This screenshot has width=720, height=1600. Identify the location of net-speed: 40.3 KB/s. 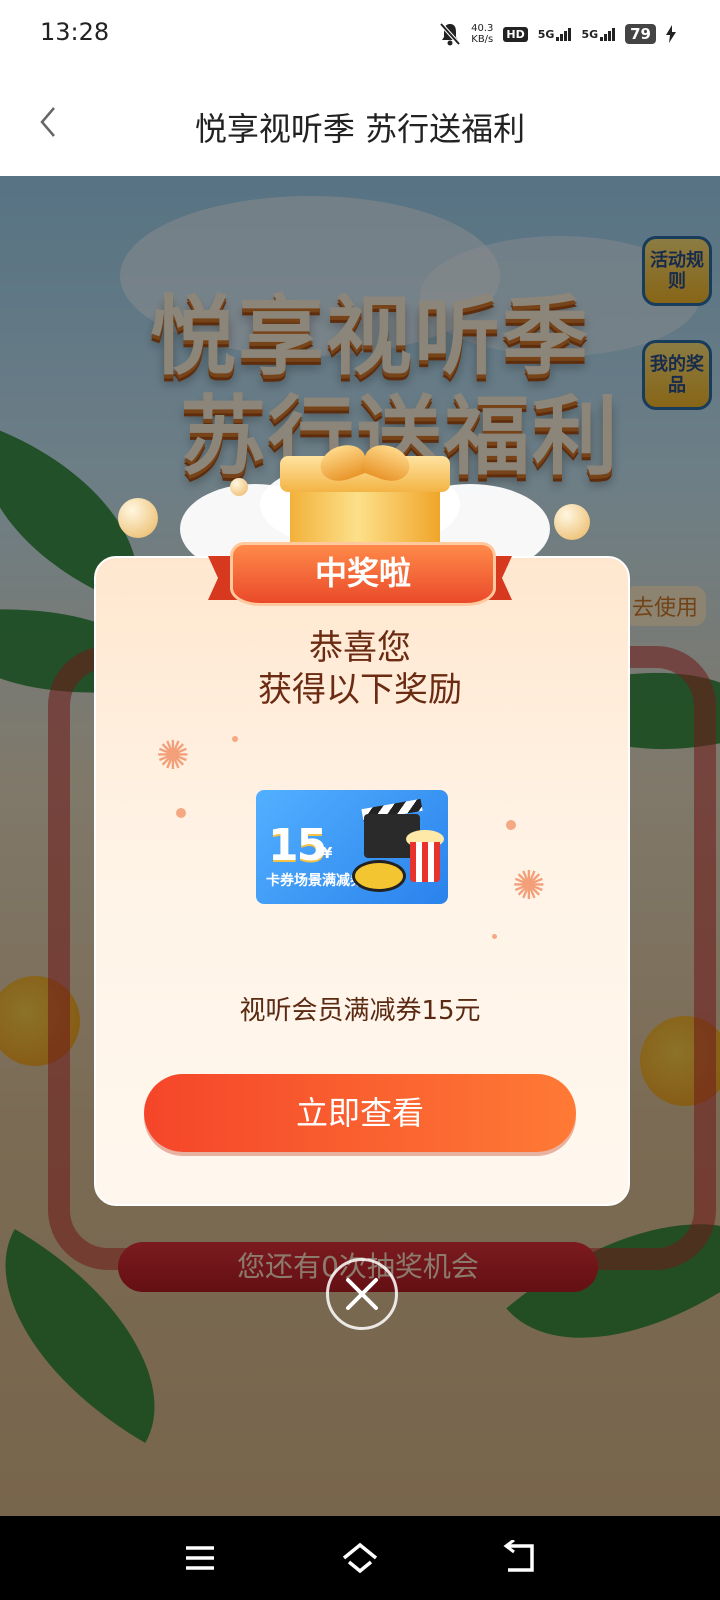
(482, 34).